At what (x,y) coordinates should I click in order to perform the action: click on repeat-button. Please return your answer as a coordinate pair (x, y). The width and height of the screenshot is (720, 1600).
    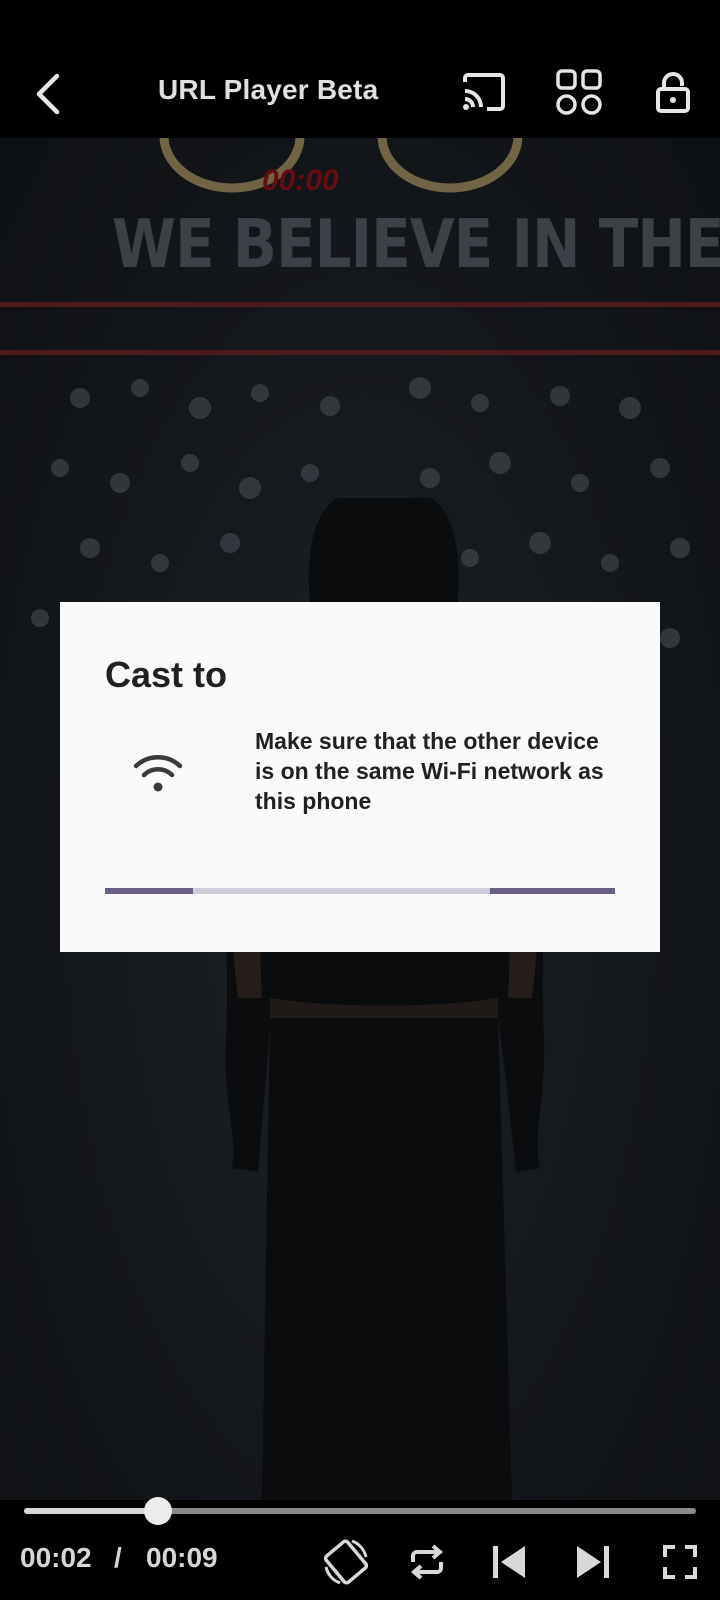
    Looking at the image, I should click on (427, 1562).